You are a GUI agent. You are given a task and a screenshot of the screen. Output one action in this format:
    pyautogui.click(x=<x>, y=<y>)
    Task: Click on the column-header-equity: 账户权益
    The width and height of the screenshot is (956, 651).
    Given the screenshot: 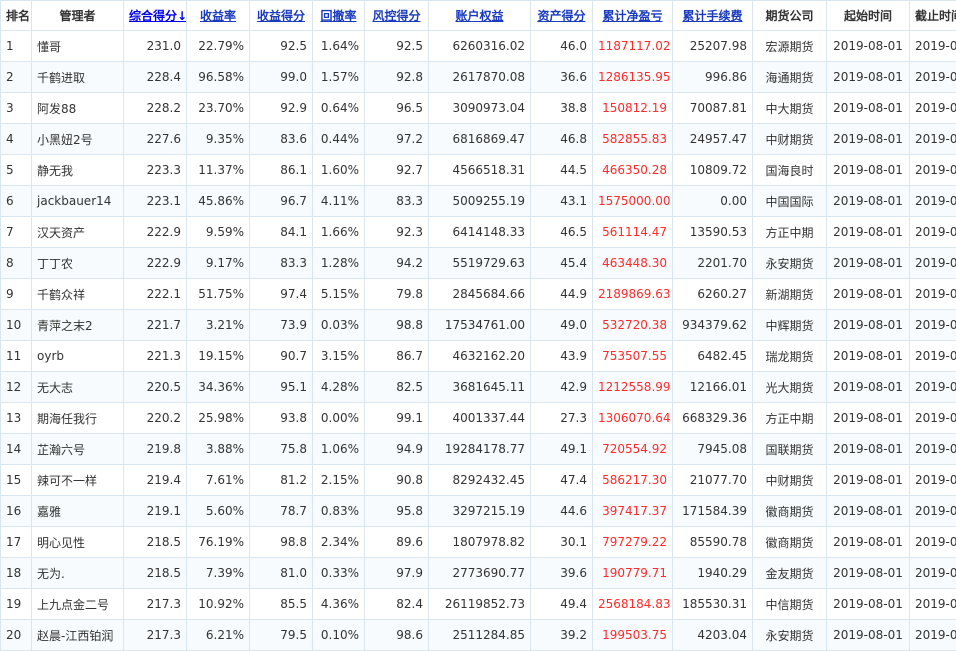 What is the action you would take?
    pyautogui.click(x=480, y=16)
    